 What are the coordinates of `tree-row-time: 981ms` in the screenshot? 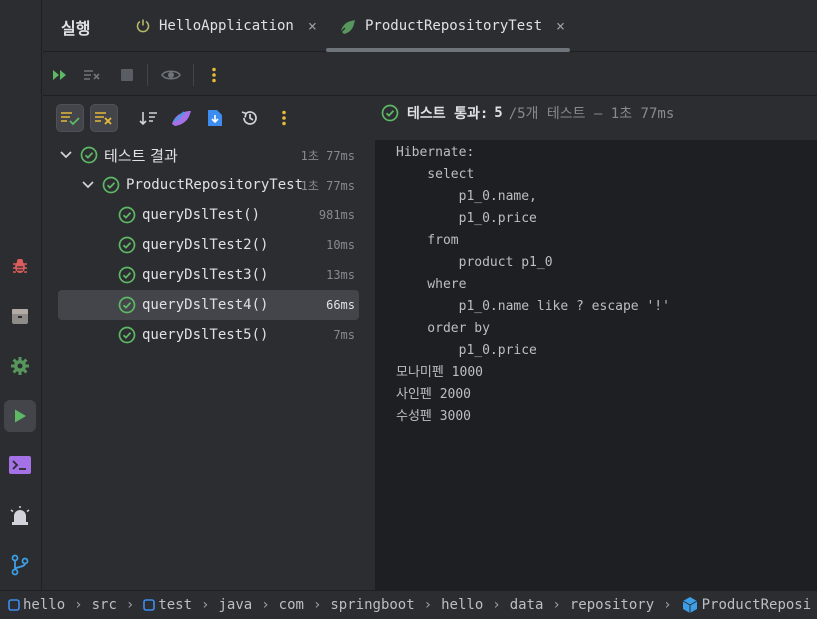 It's located at (336, 215).